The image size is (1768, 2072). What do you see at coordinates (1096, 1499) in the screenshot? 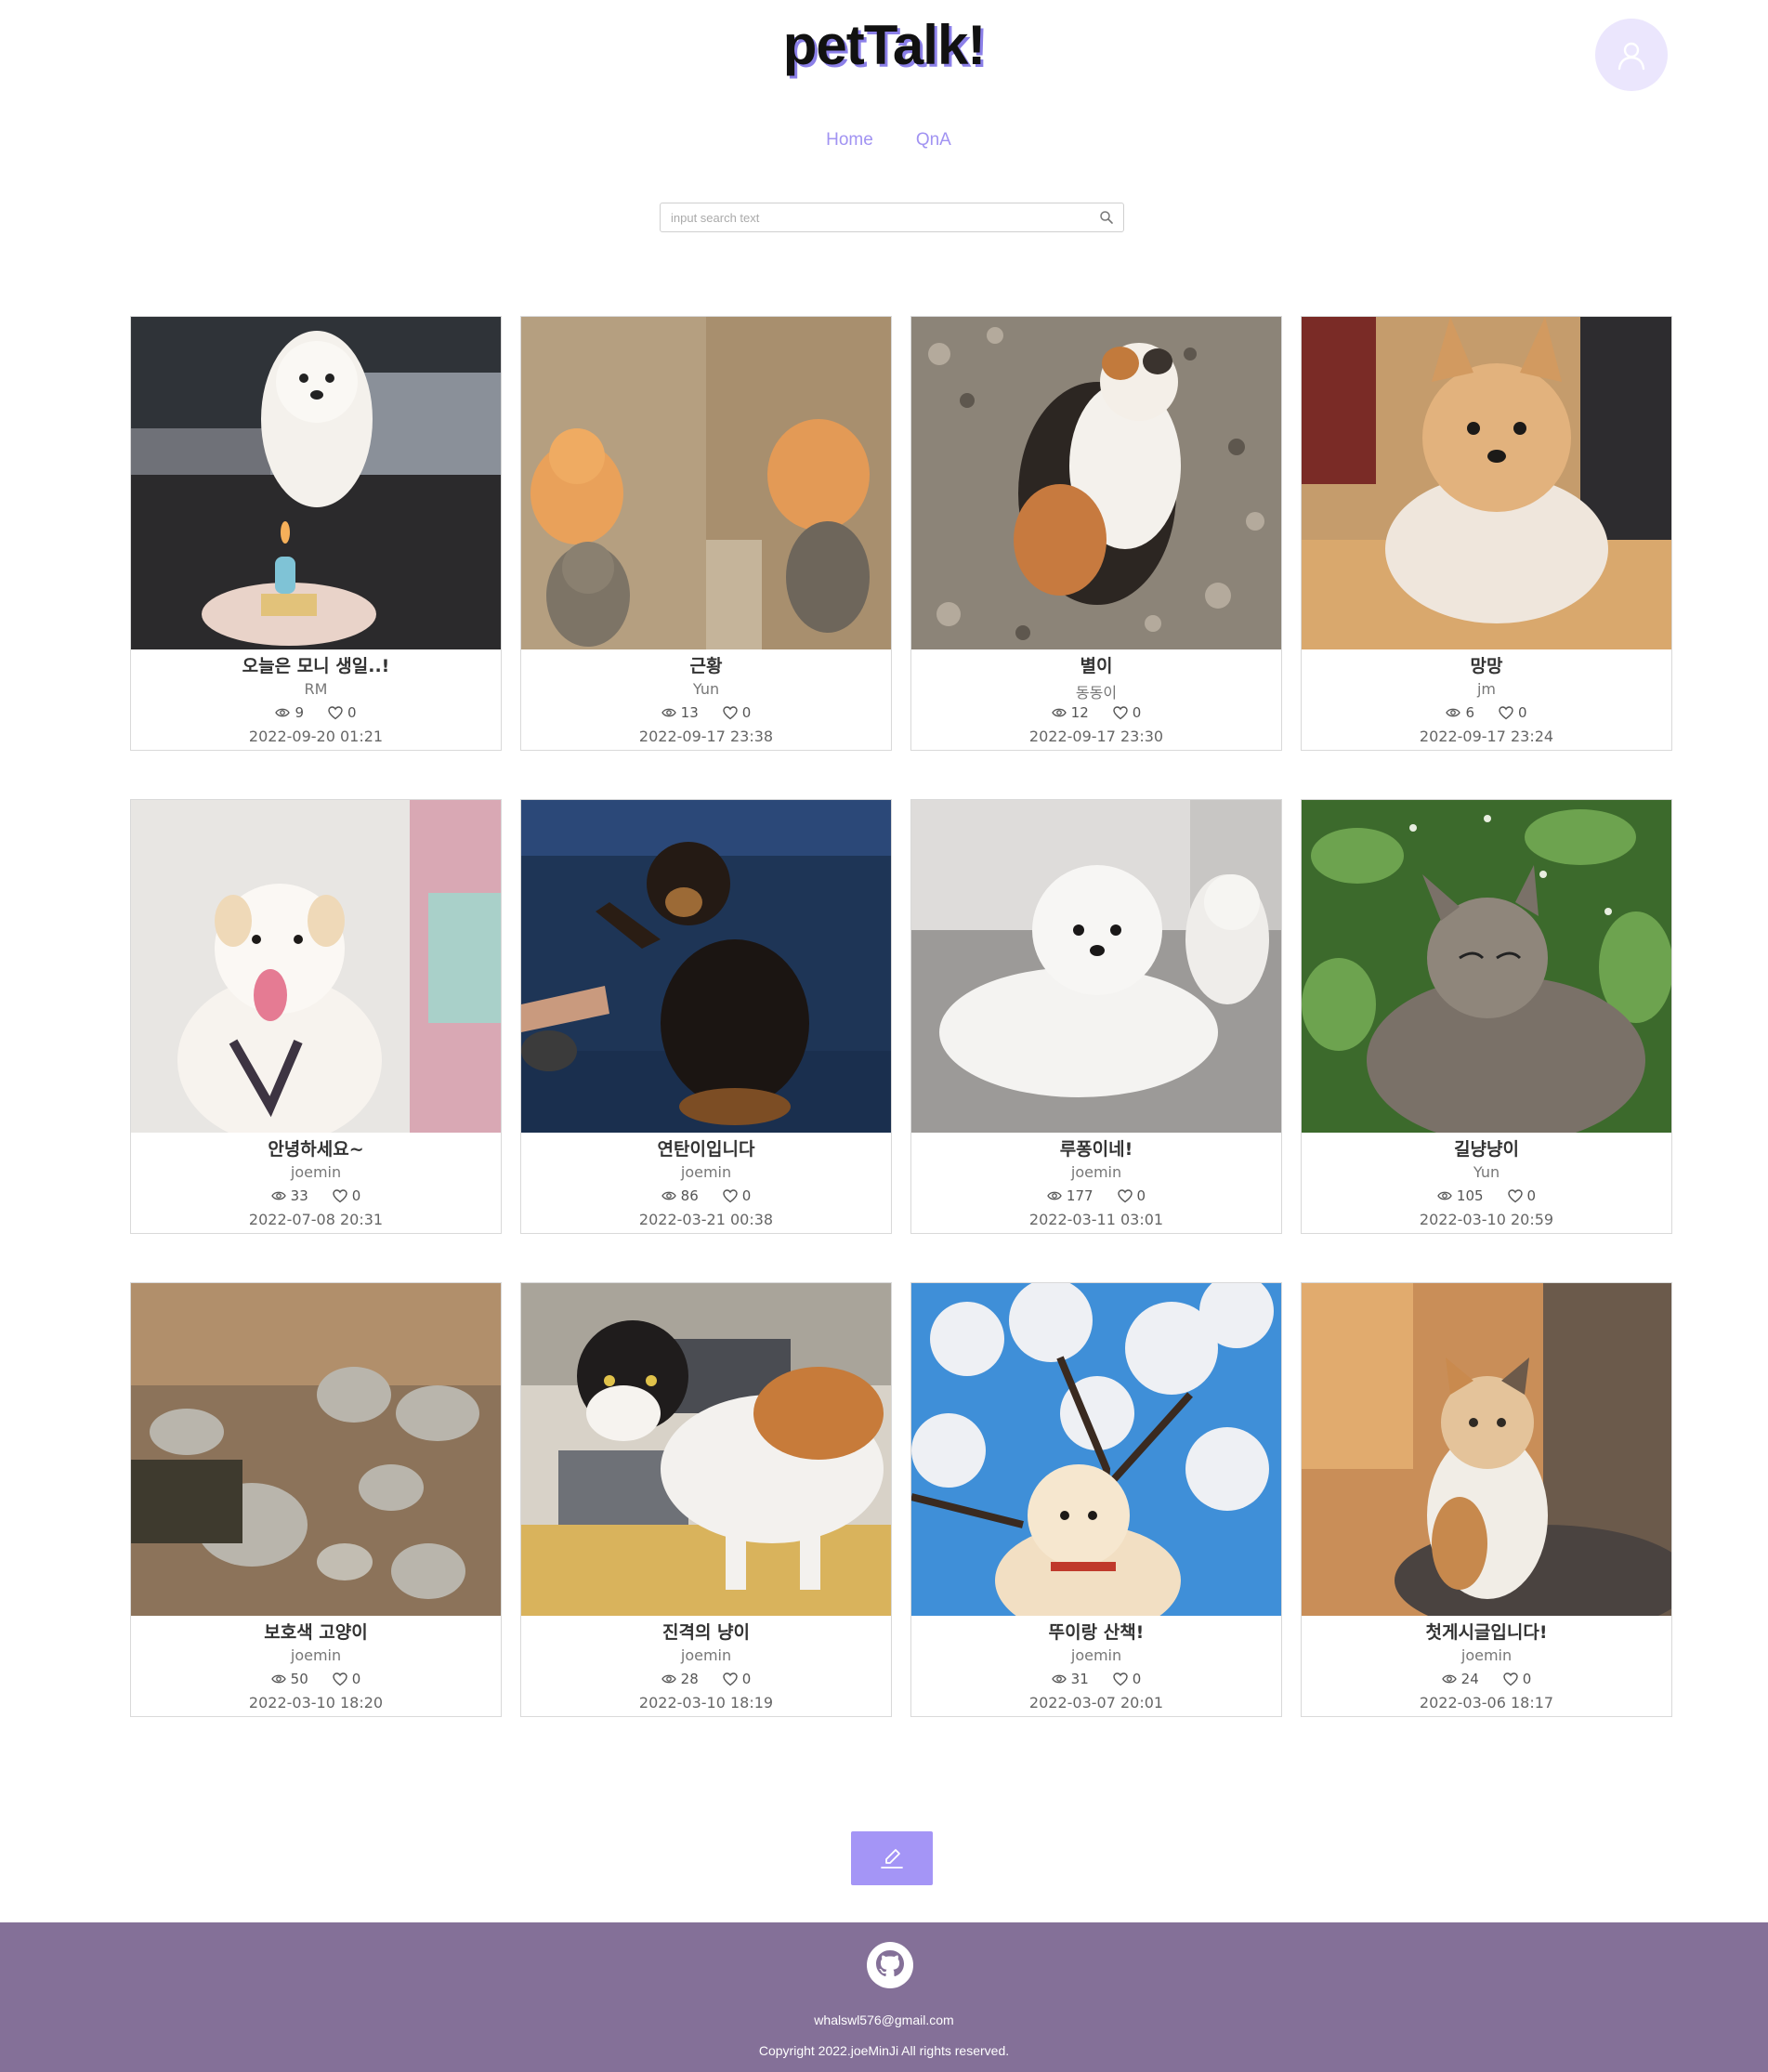
I see `post-card: 뚜이랑 산책! joemin 31 0 2022-03-07 20:01` at bounding box center [1096, 1499].